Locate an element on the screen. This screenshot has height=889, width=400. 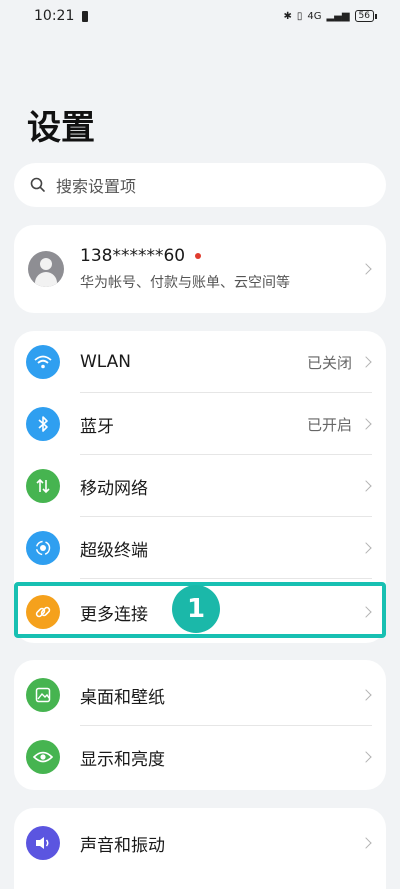
account-subtitle: 华为帐号、付款与账单、云空间等 is located at coordinates (185, 283).